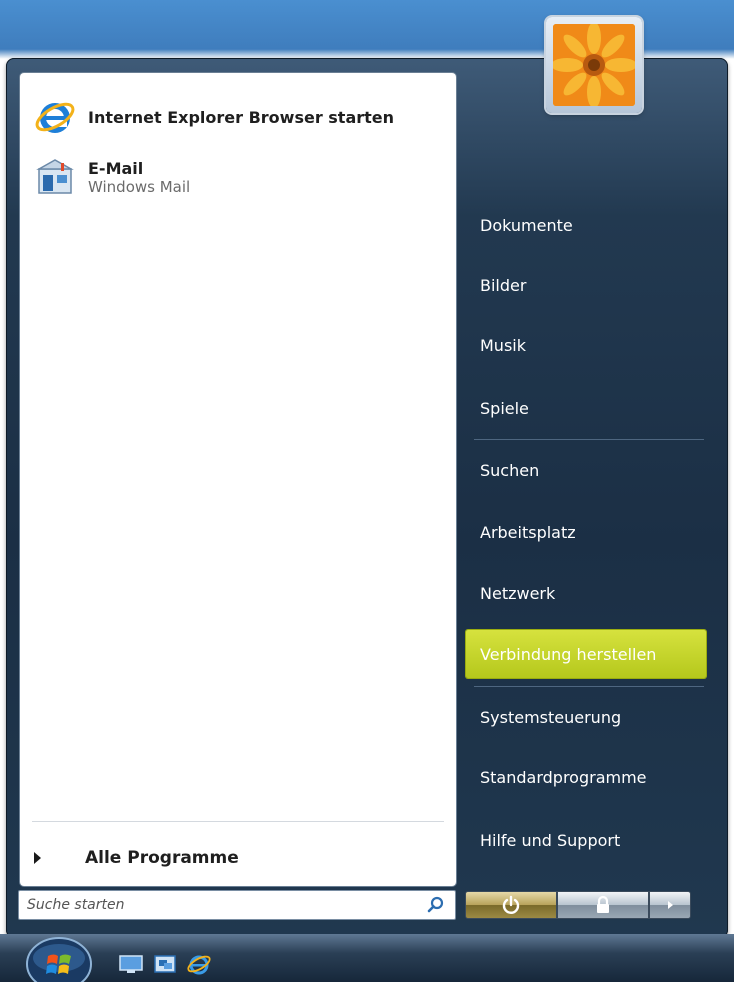  What do you see at coordinates (586, 532) in the screenshot?
I see `places-item-arbeitsplatz: Arbeitsplatz` at bounding box center [586, 532].